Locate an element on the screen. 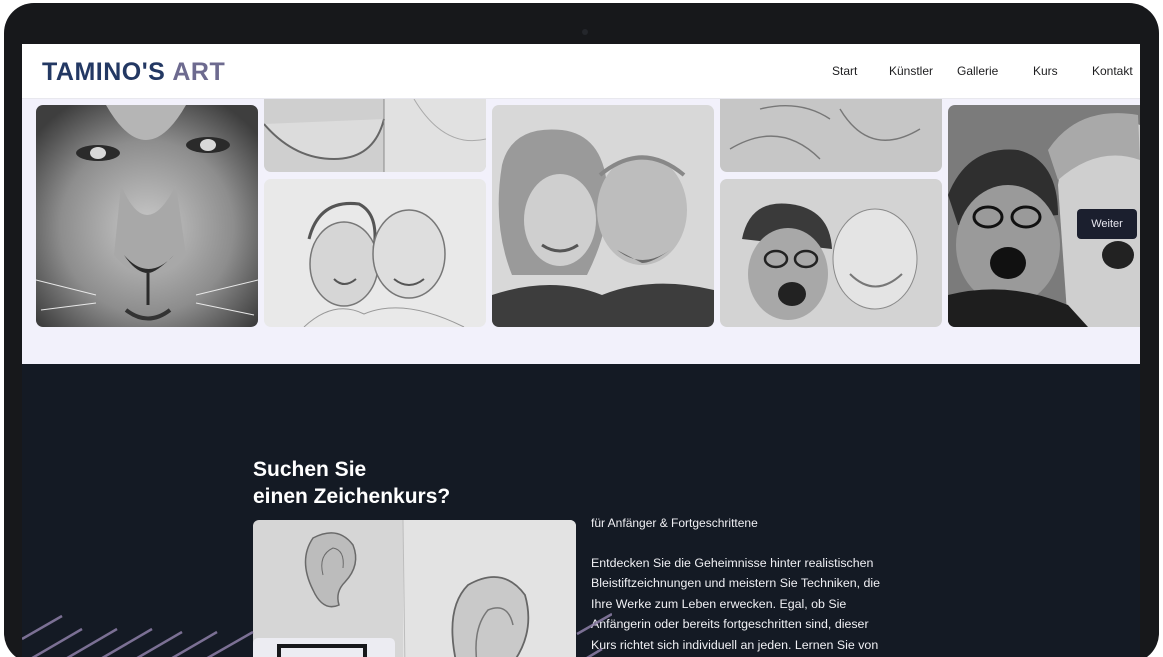 Image resolution: width=1163 pixels, height=657 pixels. lion-drawing-image is located at coordinates (147, 216).